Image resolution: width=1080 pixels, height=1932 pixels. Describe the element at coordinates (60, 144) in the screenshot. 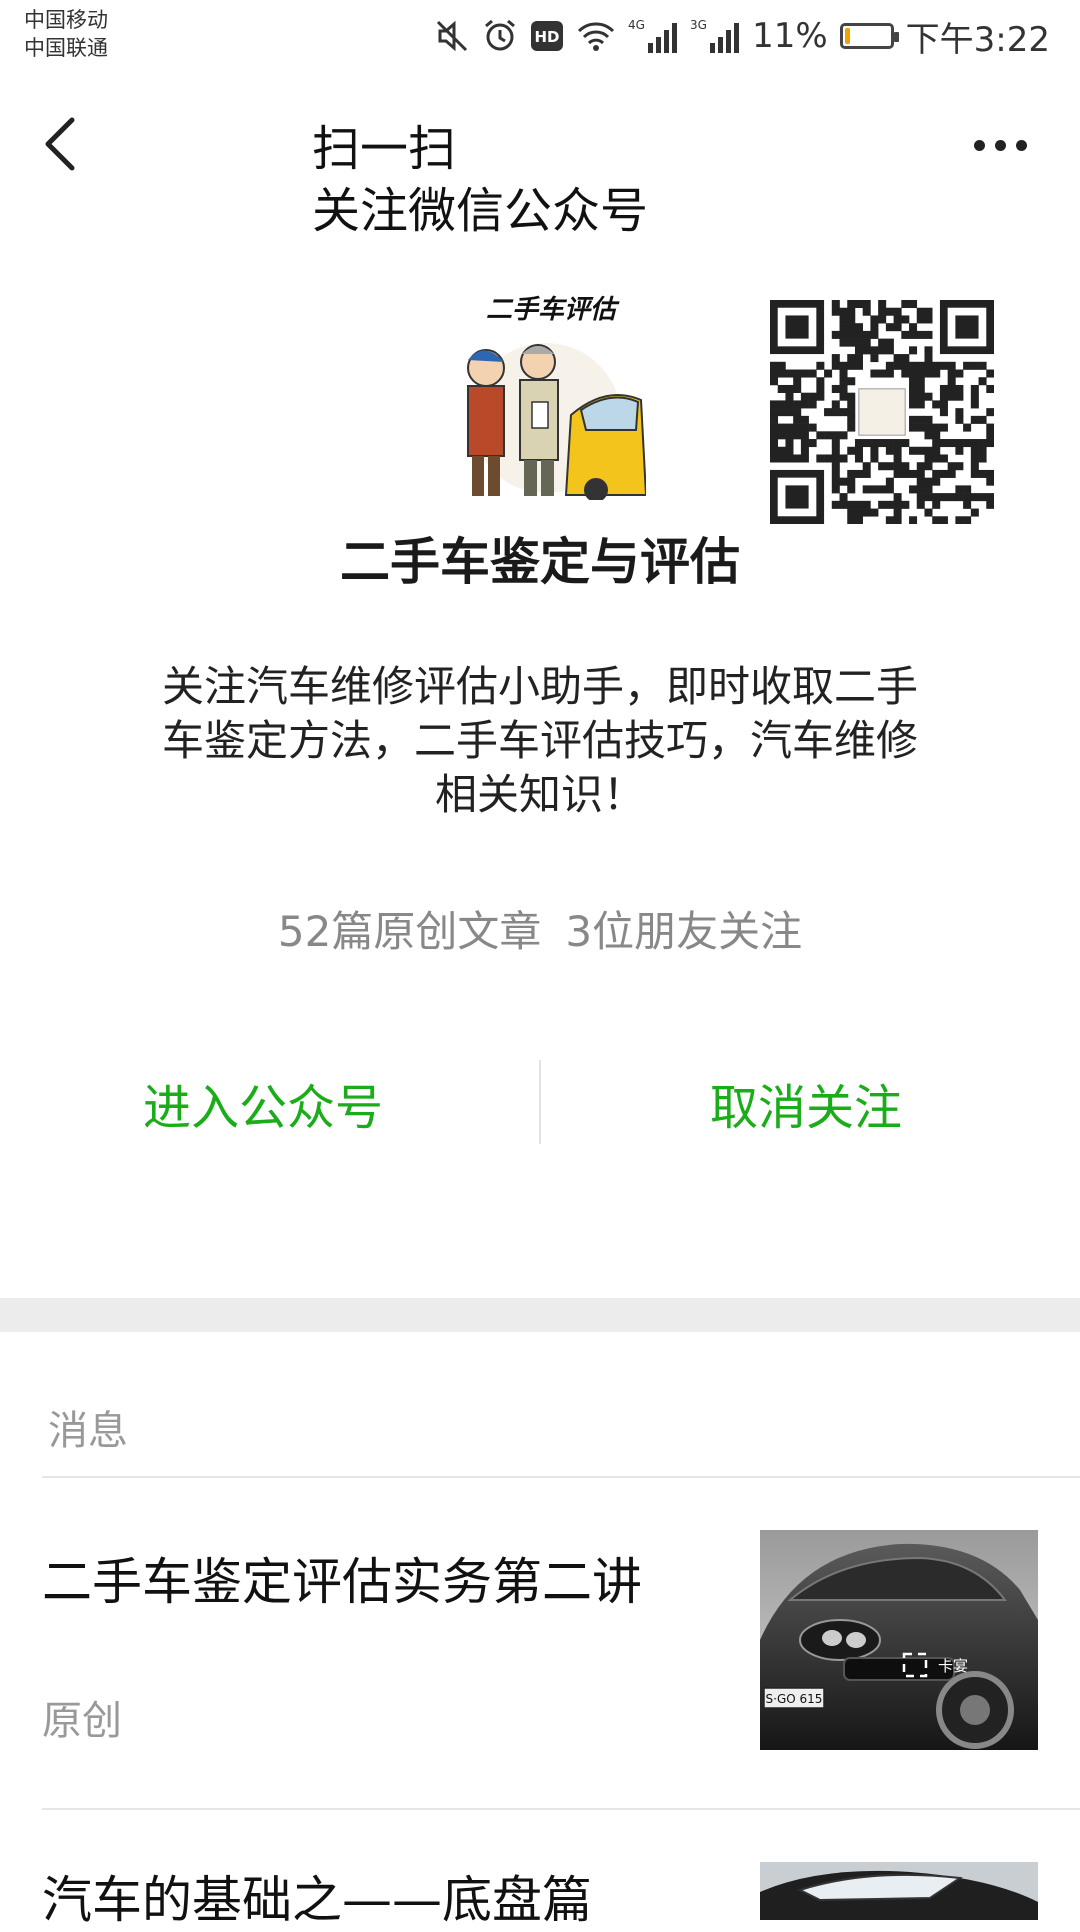

I see `chevron-left-icon` at that location.